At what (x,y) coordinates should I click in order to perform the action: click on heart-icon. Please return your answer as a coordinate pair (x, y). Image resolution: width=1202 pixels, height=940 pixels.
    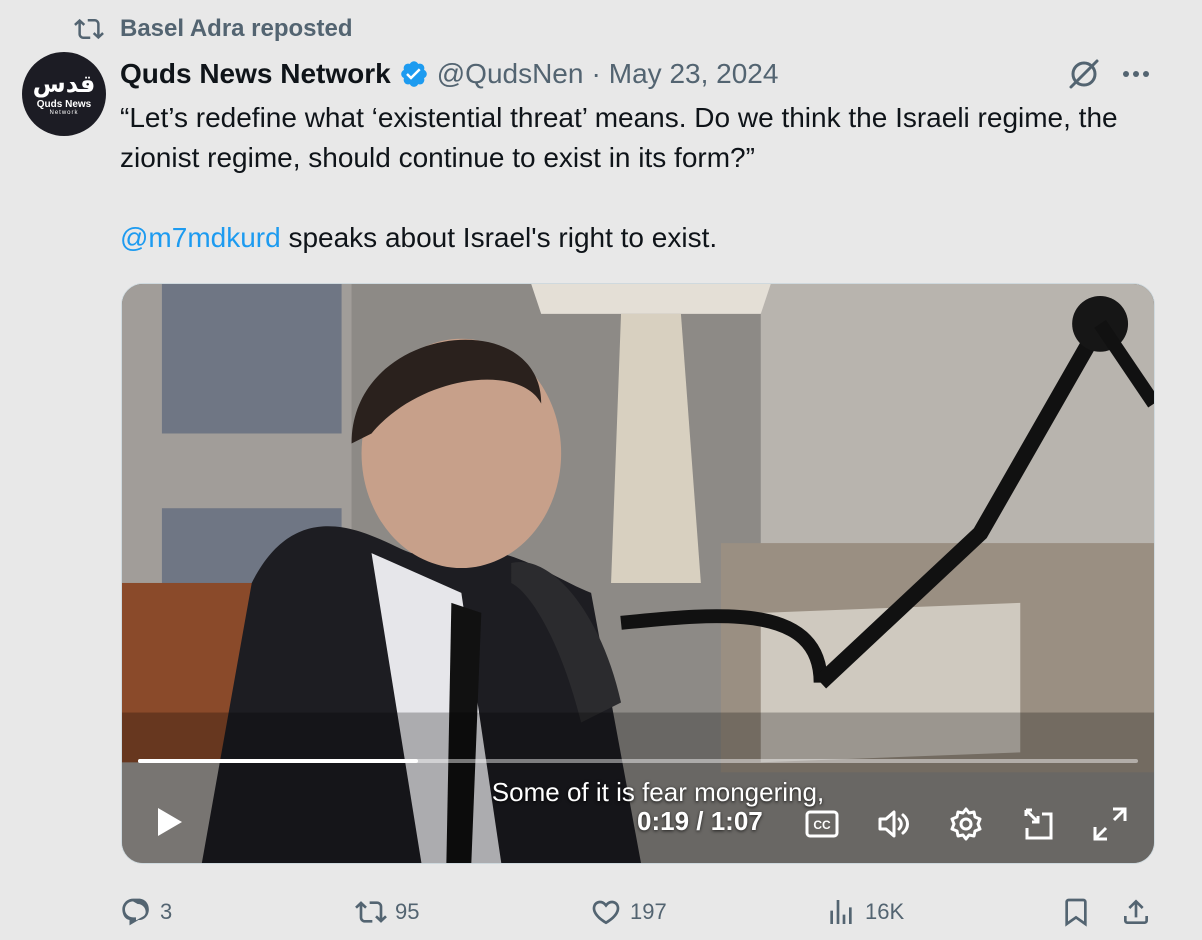
    Looking at the image, I should click on (606, 912).